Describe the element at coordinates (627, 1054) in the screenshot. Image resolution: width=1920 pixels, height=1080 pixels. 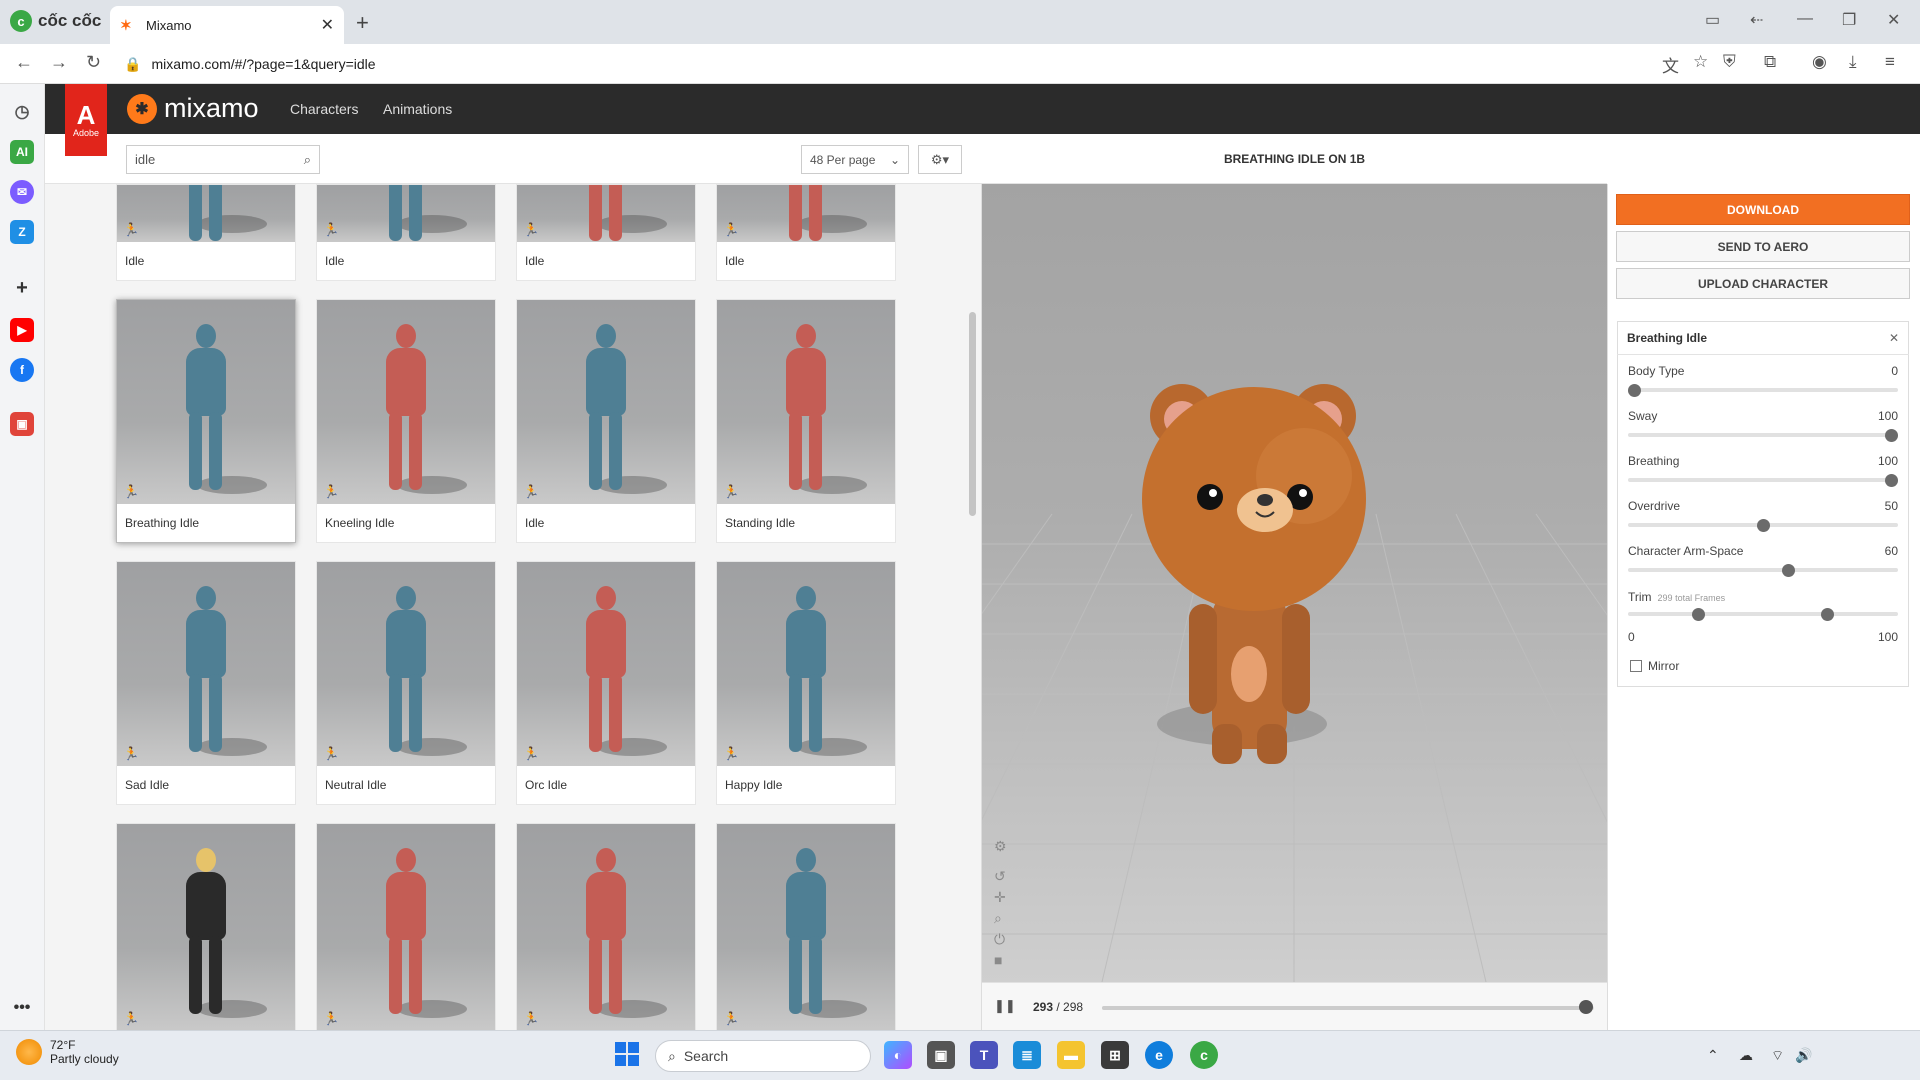
I see `windows-start-icon` at that location.